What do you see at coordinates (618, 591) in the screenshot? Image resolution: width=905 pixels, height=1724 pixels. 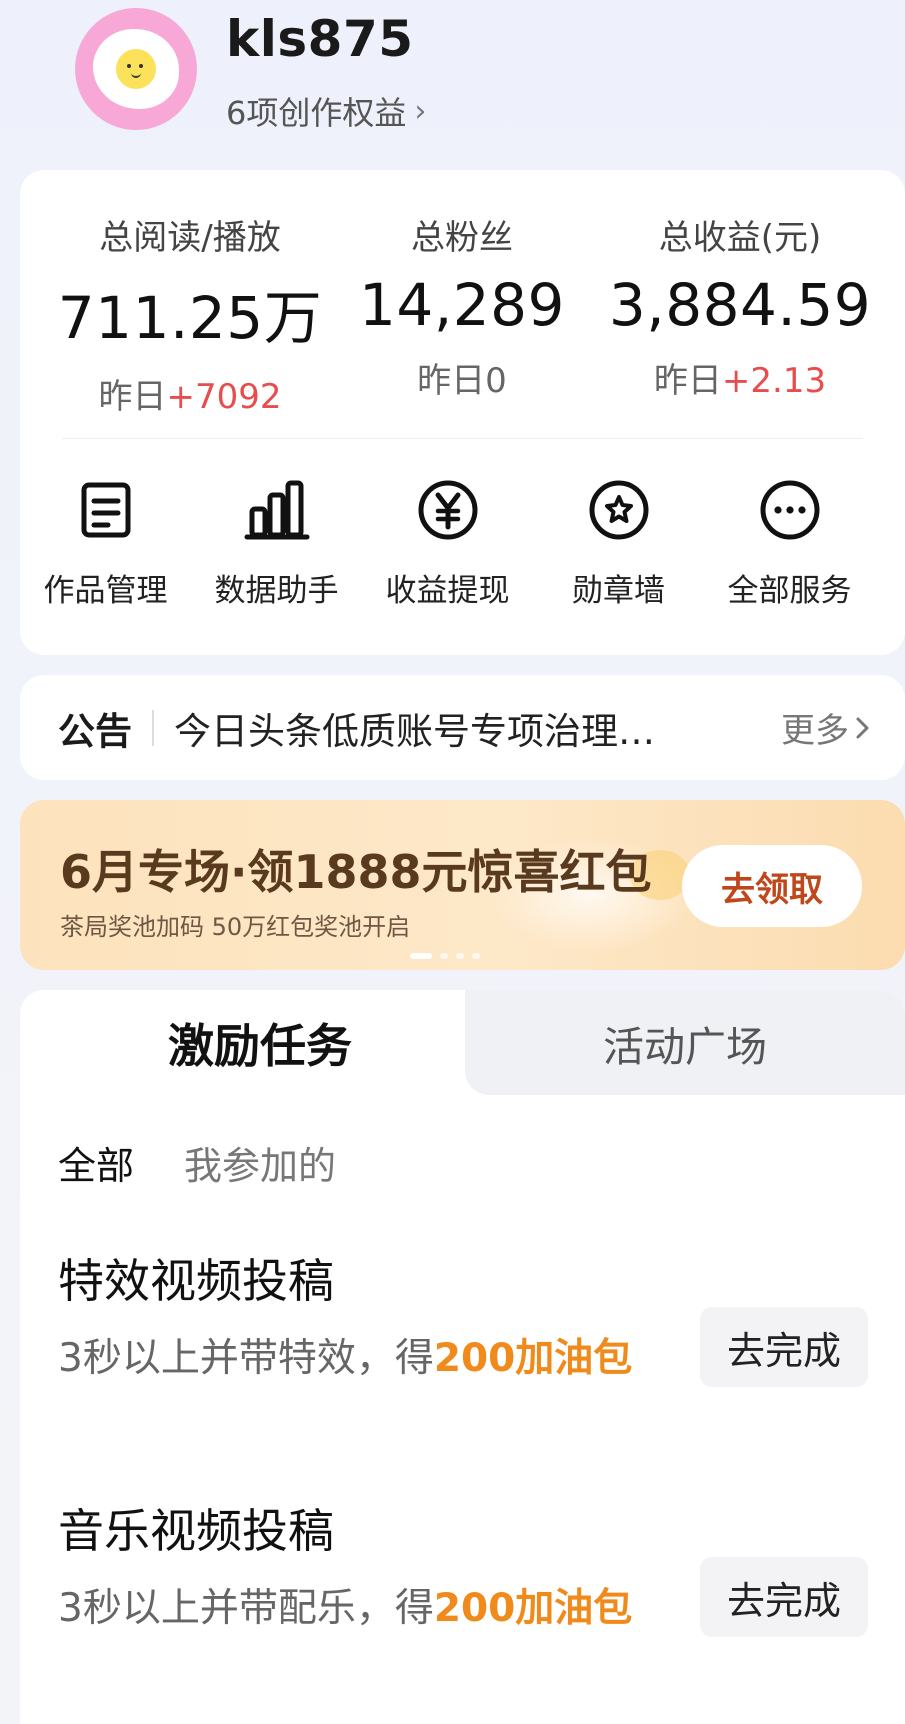 I see `tool-label: 勋章墙` at bounding box center [618, 591].